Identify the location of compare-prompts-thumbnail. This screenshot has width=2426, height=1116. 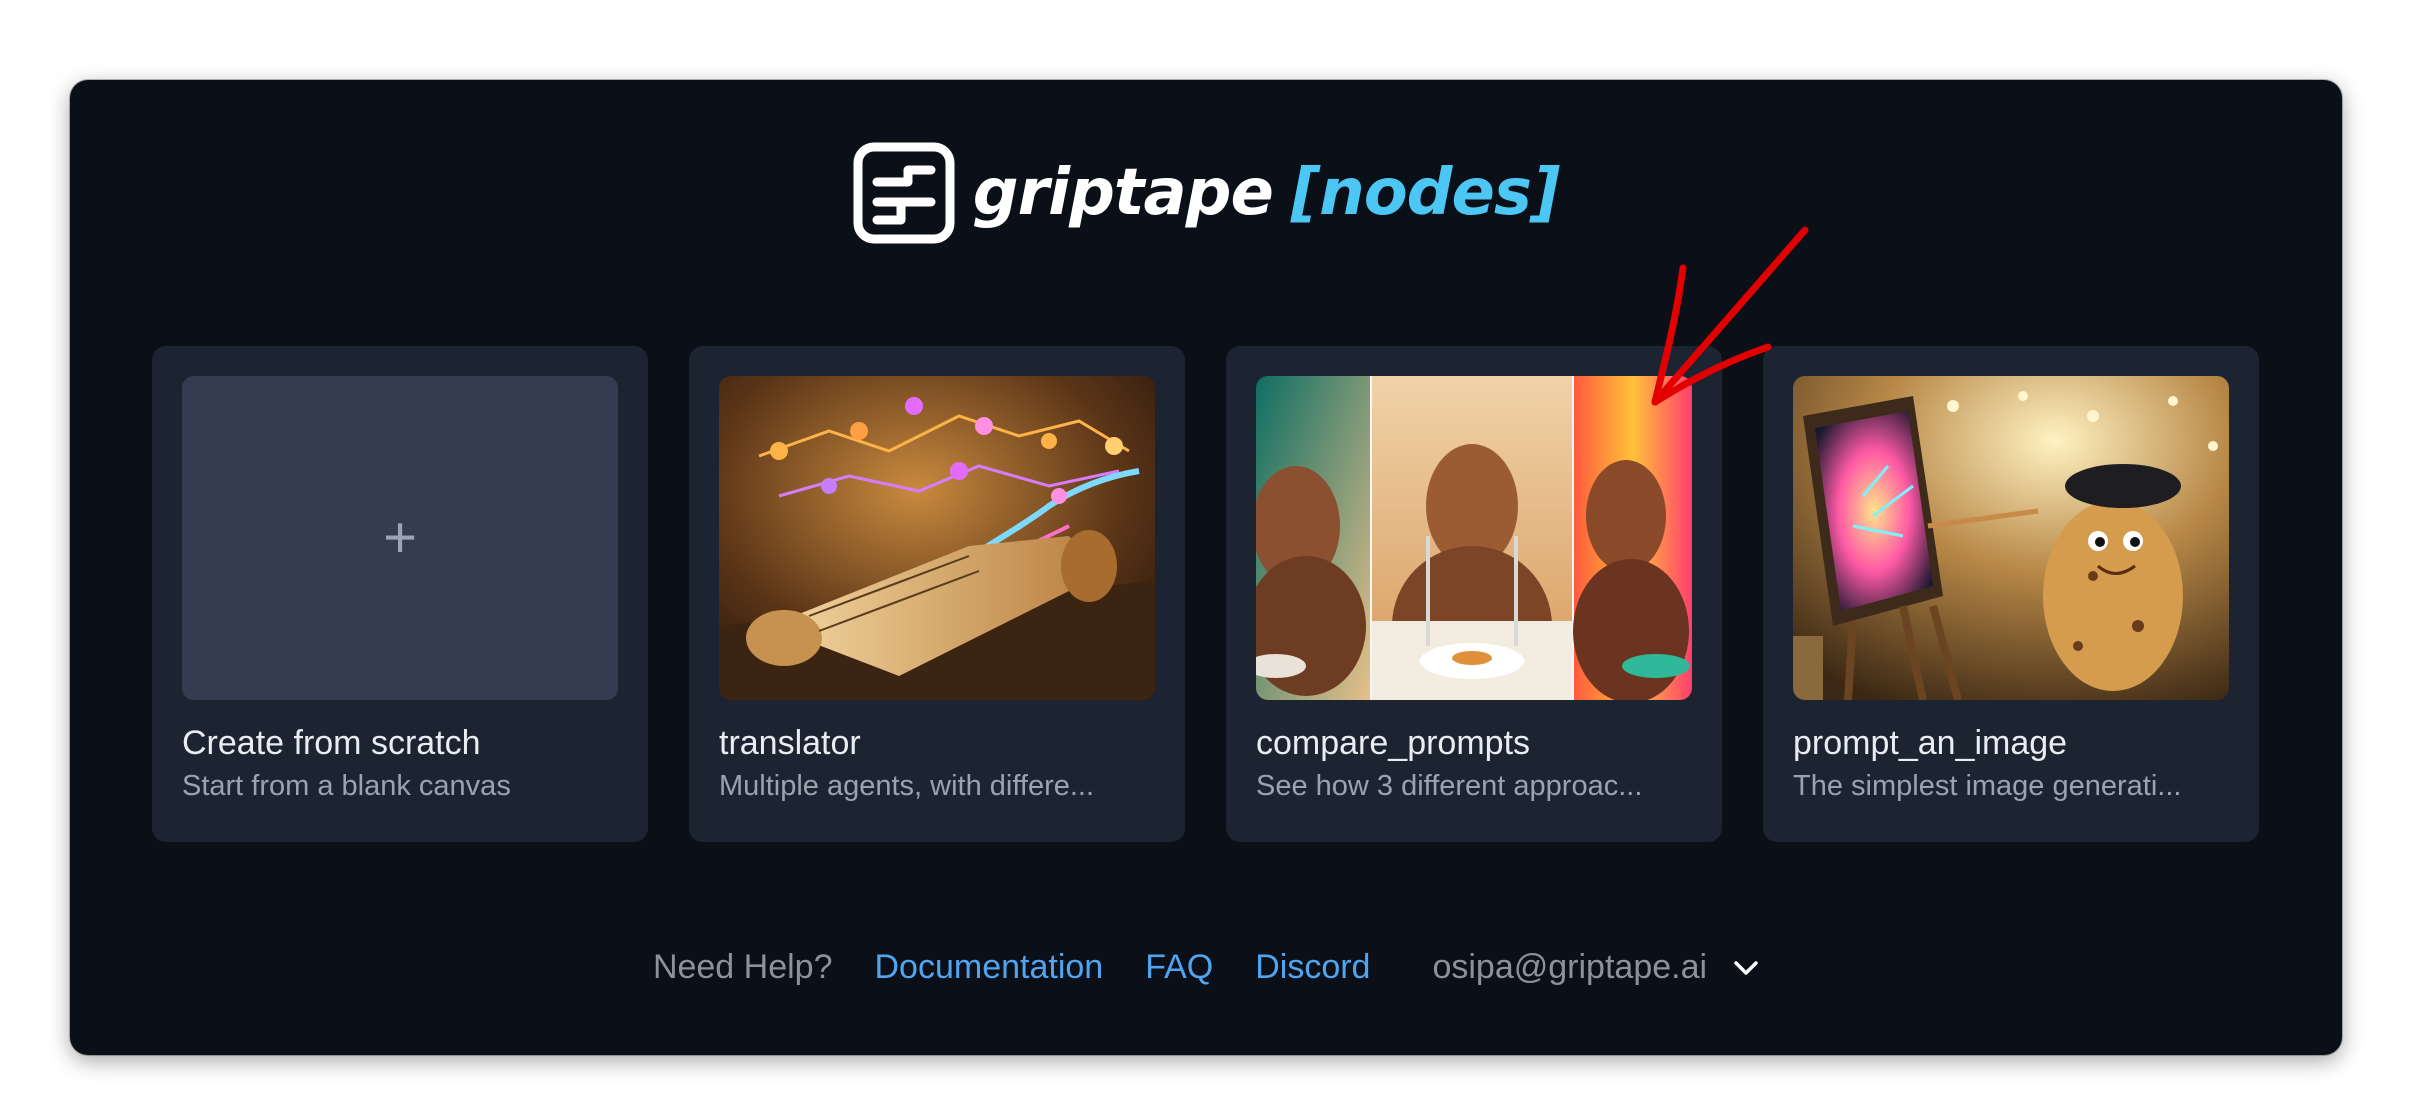
(1474, 538).